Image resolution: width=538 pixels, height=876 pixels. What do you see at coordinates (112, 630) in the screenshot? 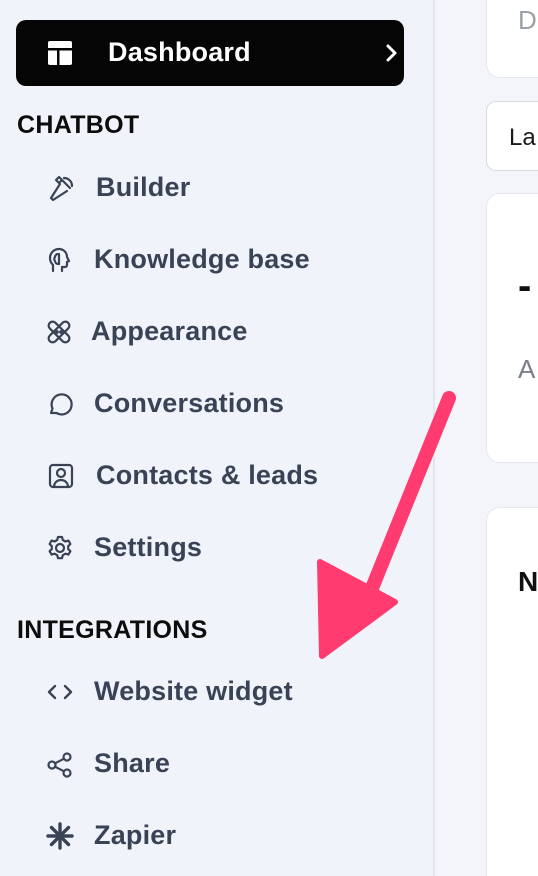
I see `section-title-integrations: INTEGRATIONS` at bounding box center [112, 630].